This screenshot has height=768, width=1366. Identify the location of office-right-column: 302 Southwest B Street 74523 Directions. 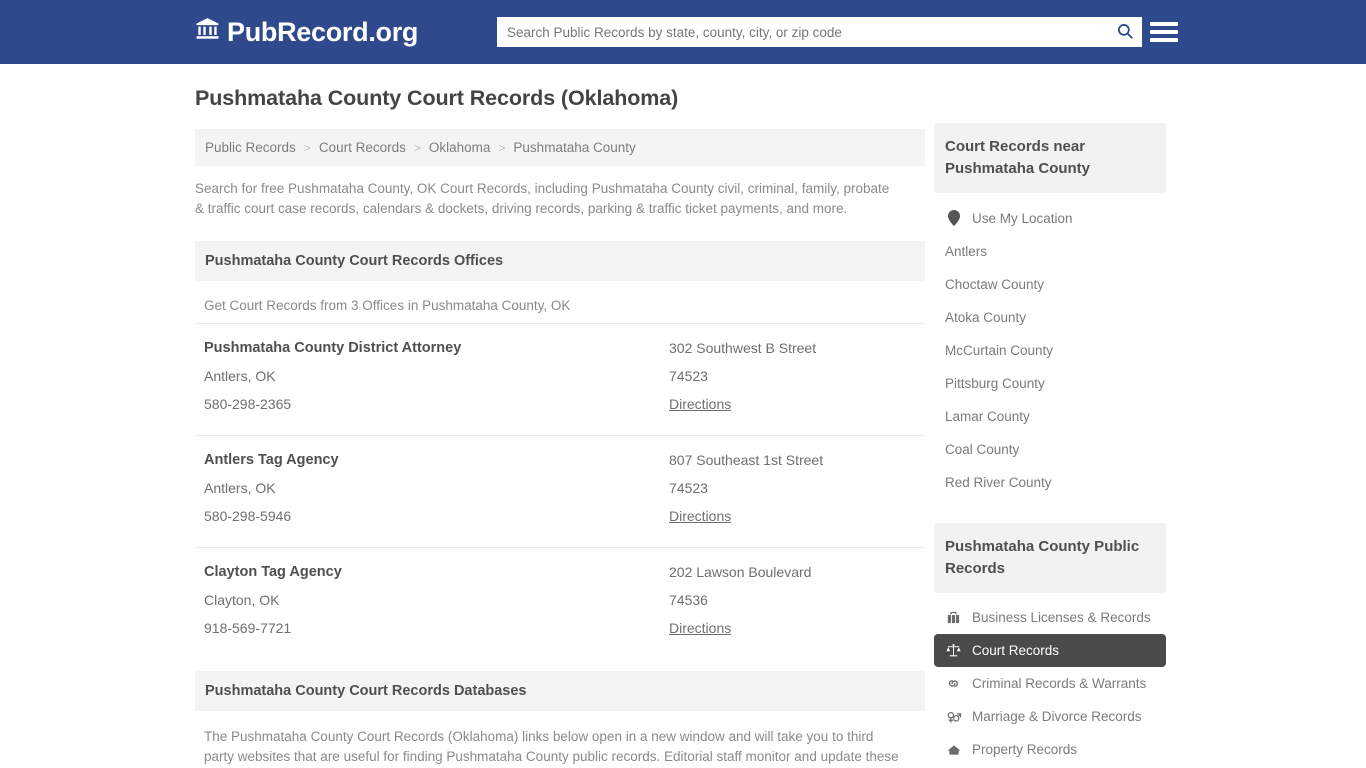
(792, 377).